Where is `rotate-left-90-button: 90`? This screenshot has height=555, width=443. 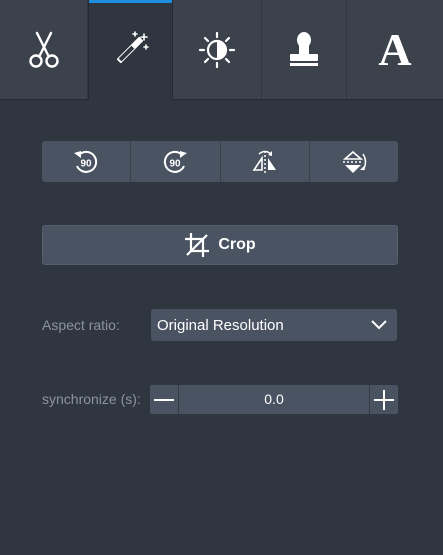 rotate-left-90-button: 90 is located at coordinates (87, 161).